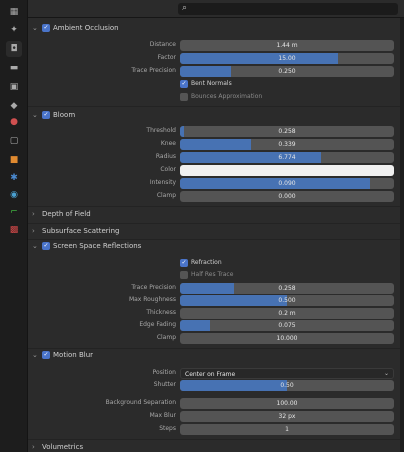 This screenshot has height=452, width=404. Describe the element at coordinates (161, 312) in the screenshot. I see `field-label: Thickness` at that location.